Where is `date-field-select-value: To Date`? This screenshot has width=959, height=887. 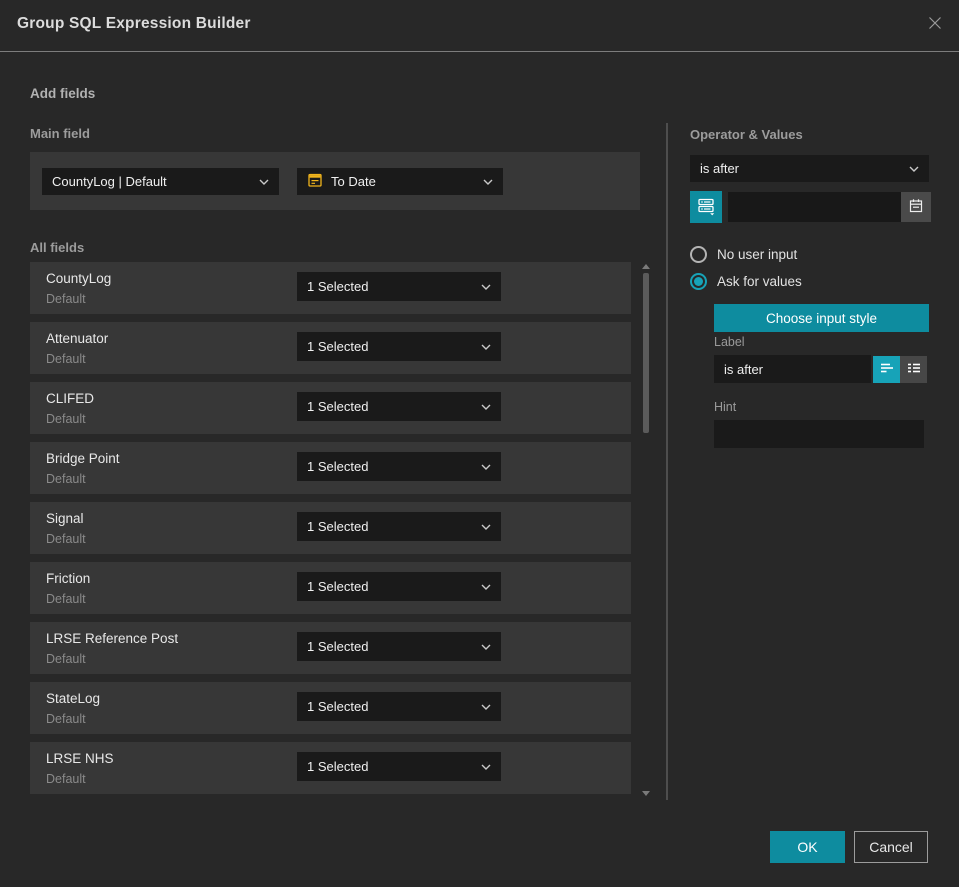 date-field-select-value: To Date is located at coordinates (353, 181).